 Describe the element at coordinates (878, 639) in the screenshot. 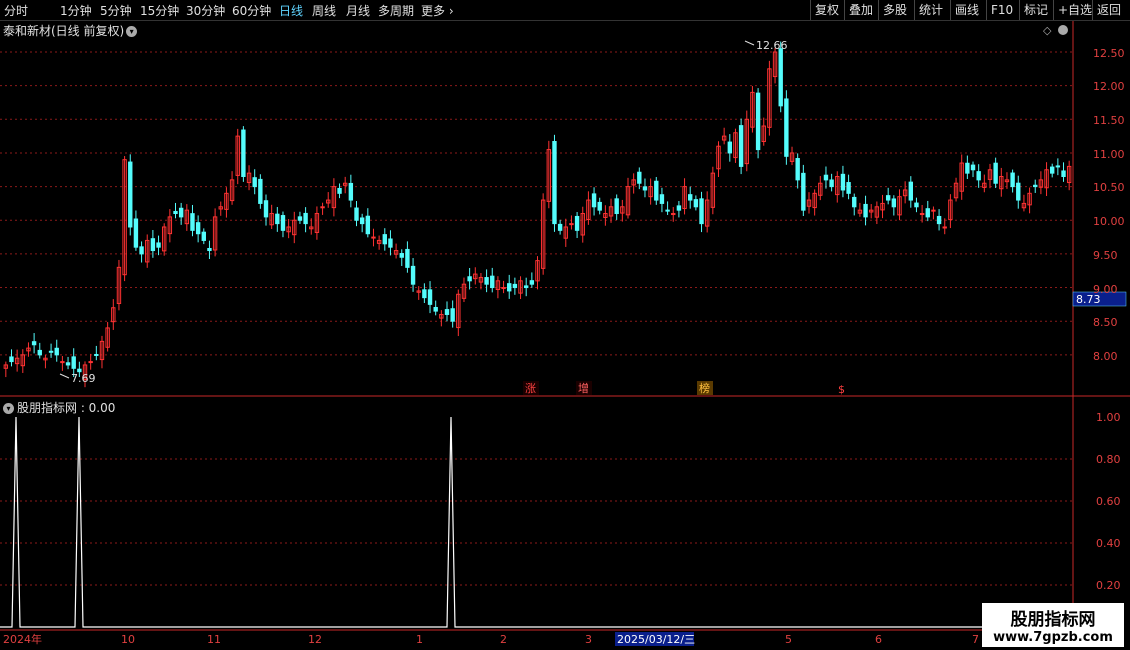

I see `date-tick-6: 6` at that location.